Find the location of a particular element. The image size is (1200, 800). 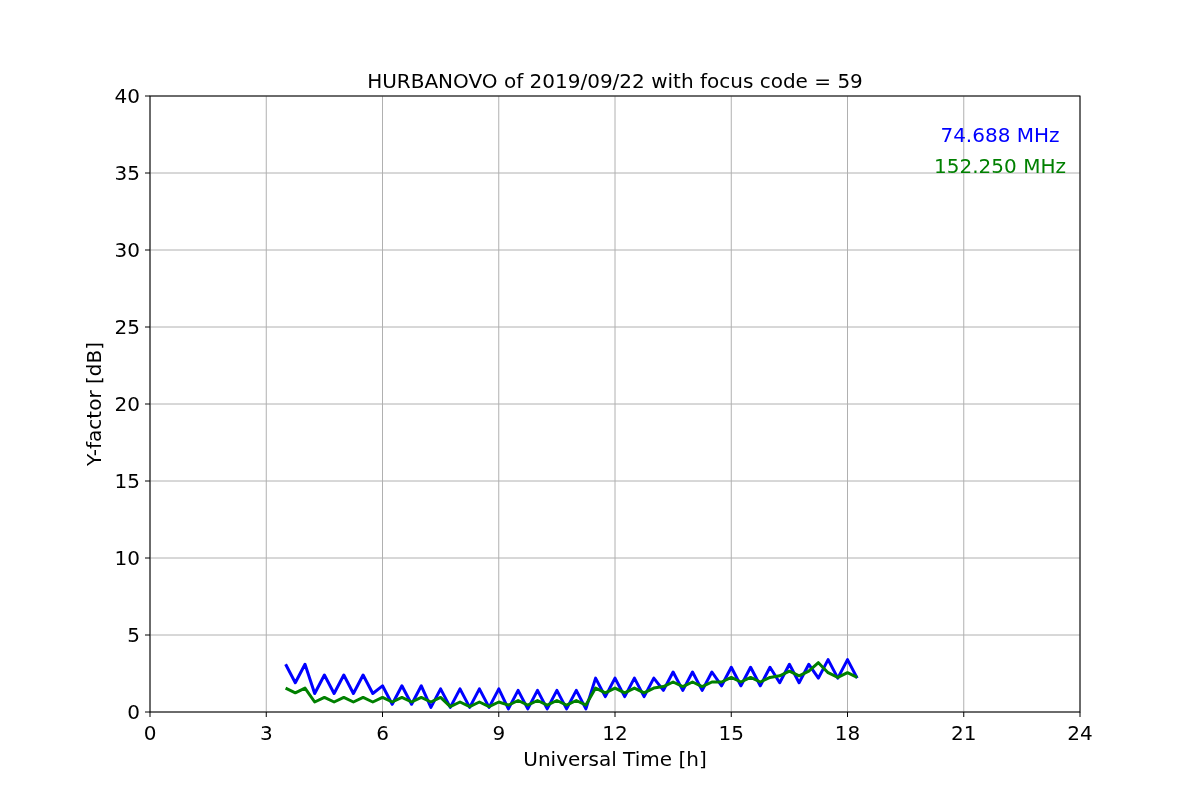

tick-label: 5 is located at coordinates (133, 635).